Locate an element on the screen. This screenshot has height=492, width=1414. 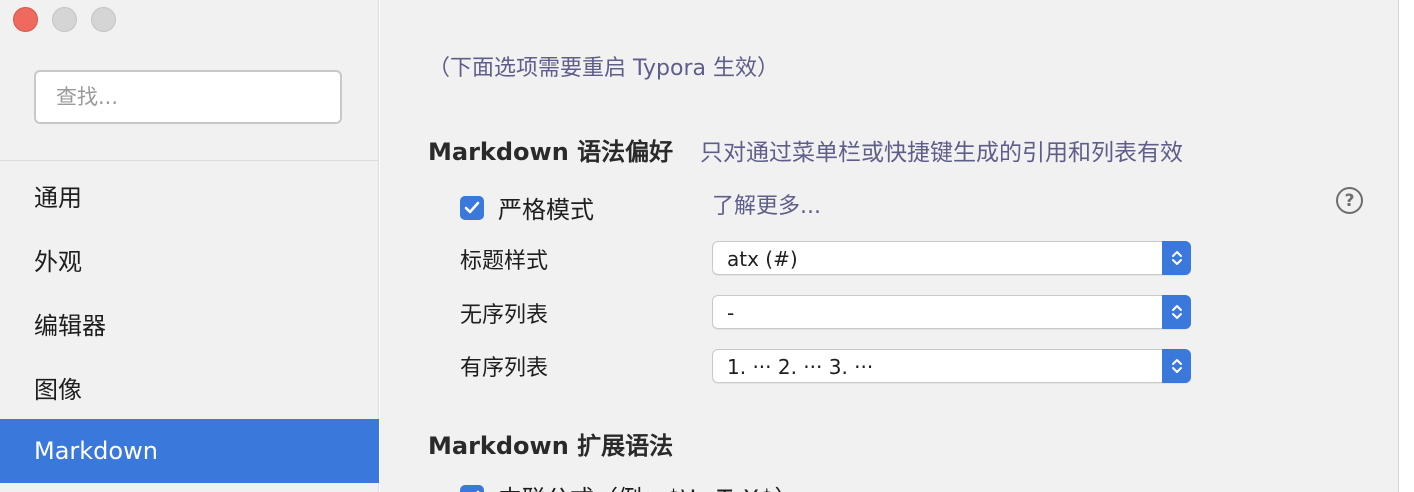
syntax-section-hint: 只对通过菜单栏或快捷键生成的引用和列表有效 is located at coordinates (941, 153).